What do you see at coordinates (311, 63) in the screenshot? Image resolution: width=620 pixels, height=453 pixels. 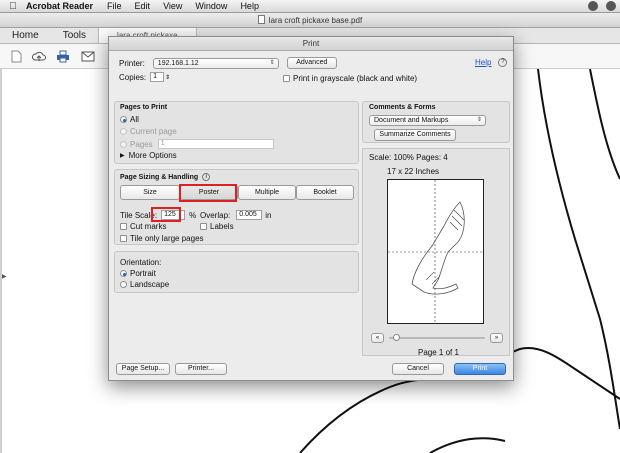 I see `advanced-button: Advanced` at bounding box center [311, 63].